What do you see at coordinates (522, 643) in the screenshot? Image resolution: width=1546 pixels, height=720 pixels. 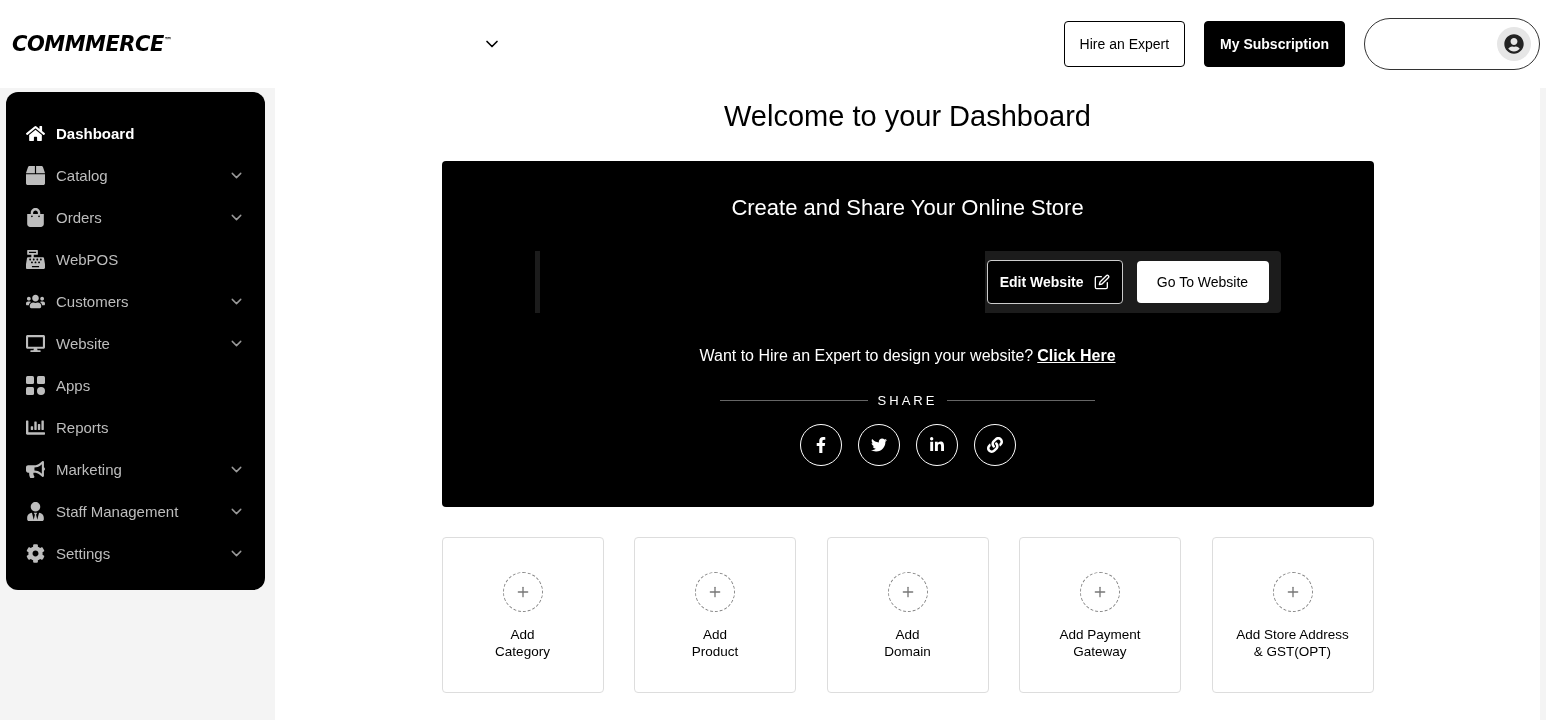 I see `quick-action-label: Add Category` at bounding box center [522, 643].